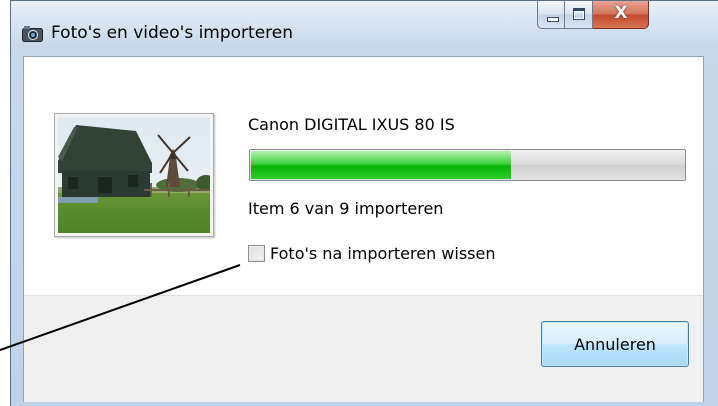 The width and height of the screenshot is (718, 406). I want to click on cancel-button: Annuleren, so click(615, 344).